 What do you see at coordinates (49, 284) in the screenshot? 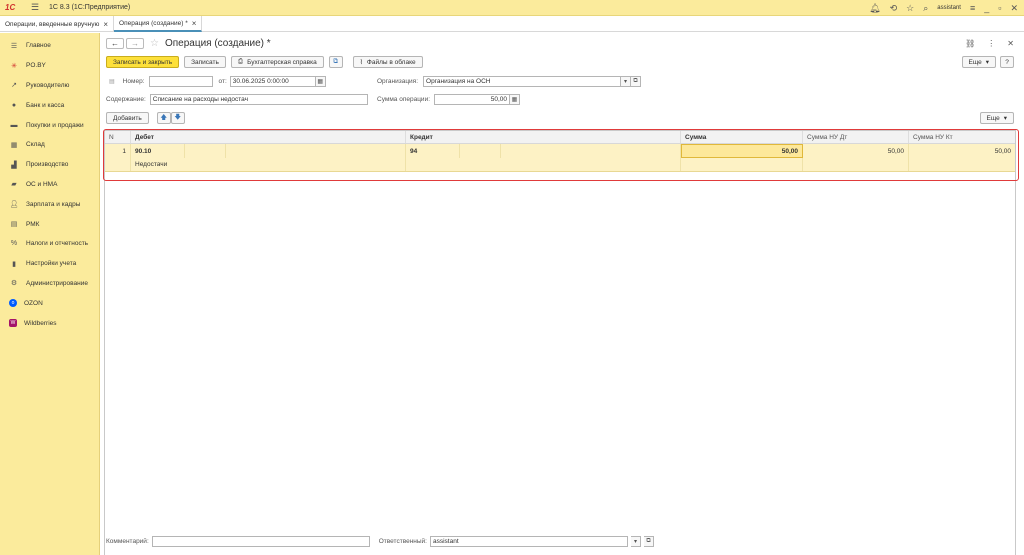
I see `sidebar-item-admin: ⚙ Администрирование` at bounding box center [49, 284].